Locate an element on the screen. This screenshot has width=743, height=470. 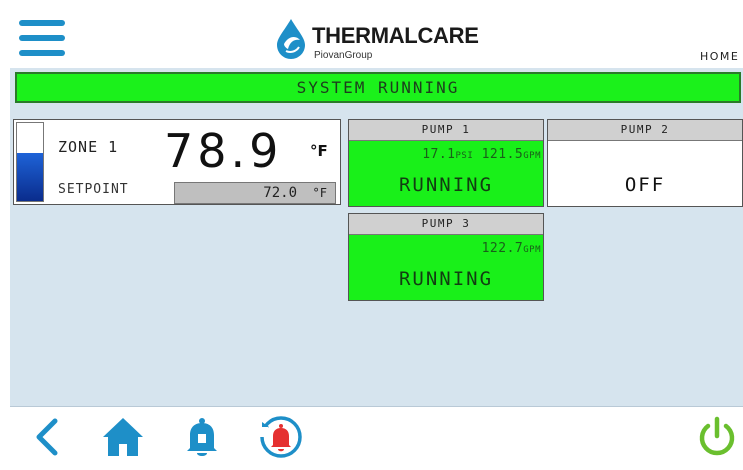
pump-2-body: OFF is located at coordinates (645, 173).